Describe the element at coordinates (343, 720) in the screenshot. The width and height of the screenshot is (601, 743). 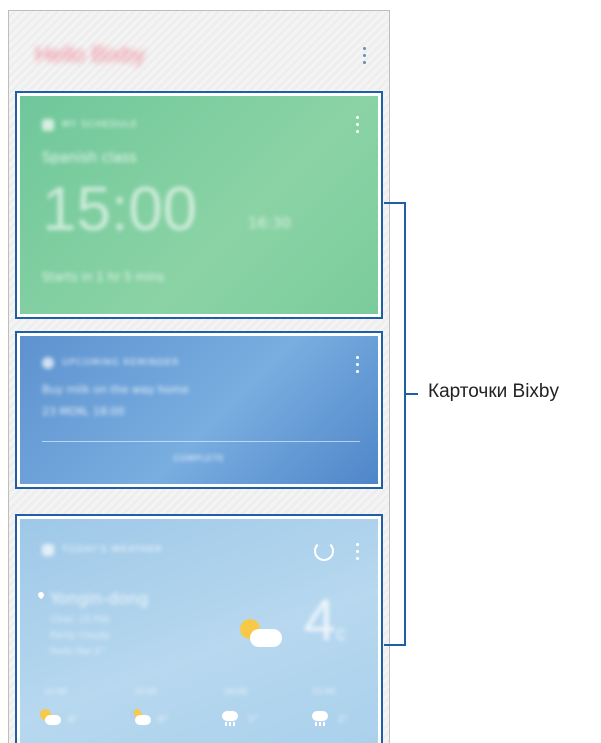
I see `forecast-temp: 2°` at that location.